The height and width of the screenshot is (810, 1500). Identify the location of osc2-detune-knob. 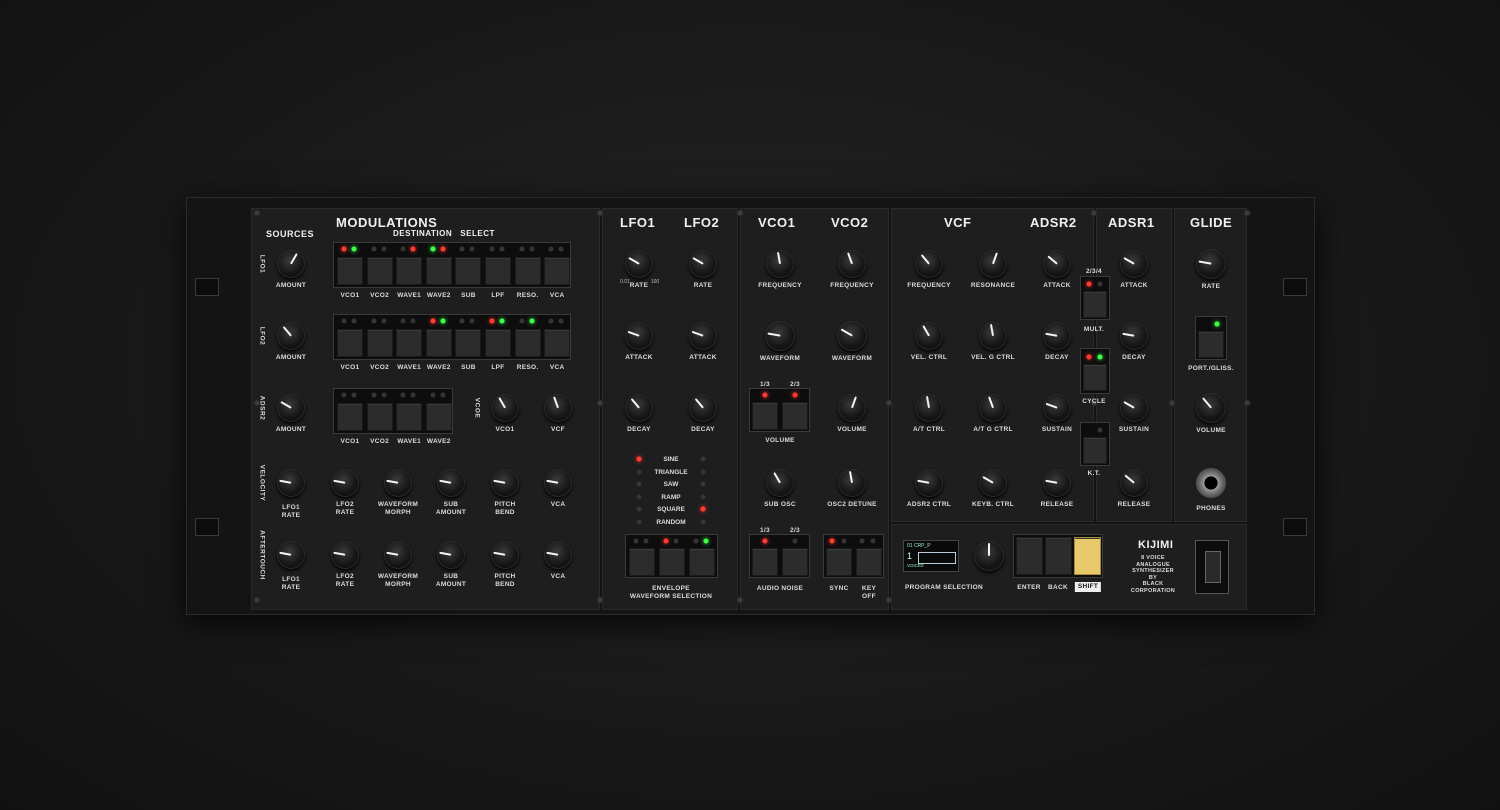
(852, 483).